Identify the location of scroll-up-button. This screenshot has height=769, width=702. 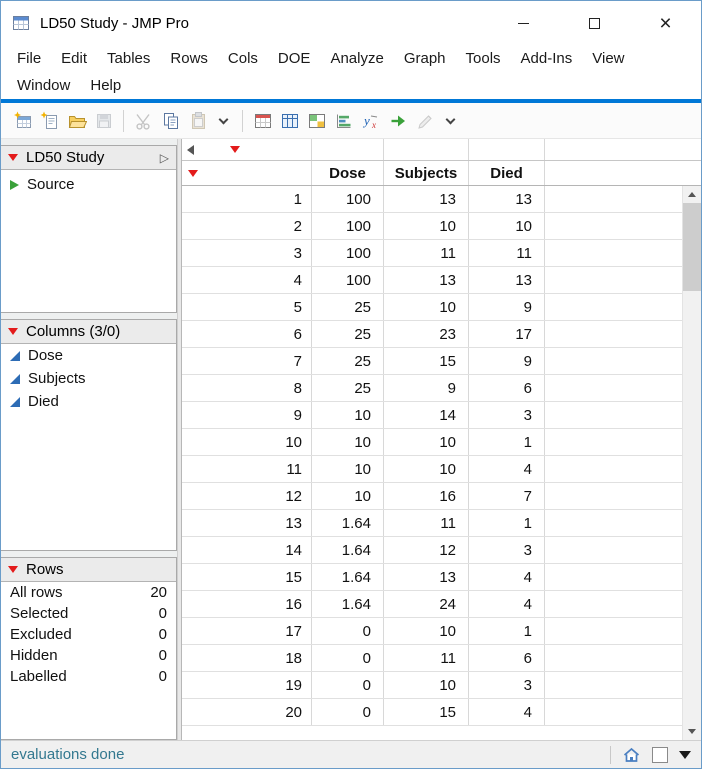
(692, 194).